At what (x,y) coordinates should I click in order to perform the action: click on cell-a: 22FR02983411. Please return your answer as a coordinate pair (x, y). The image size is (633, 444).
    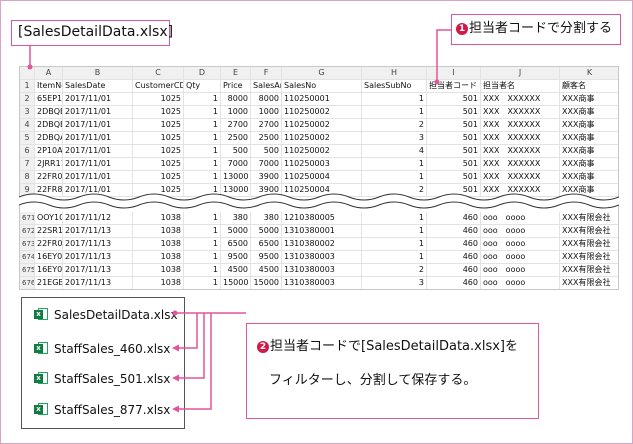
    Looking at the image, I should click on (49, 244).